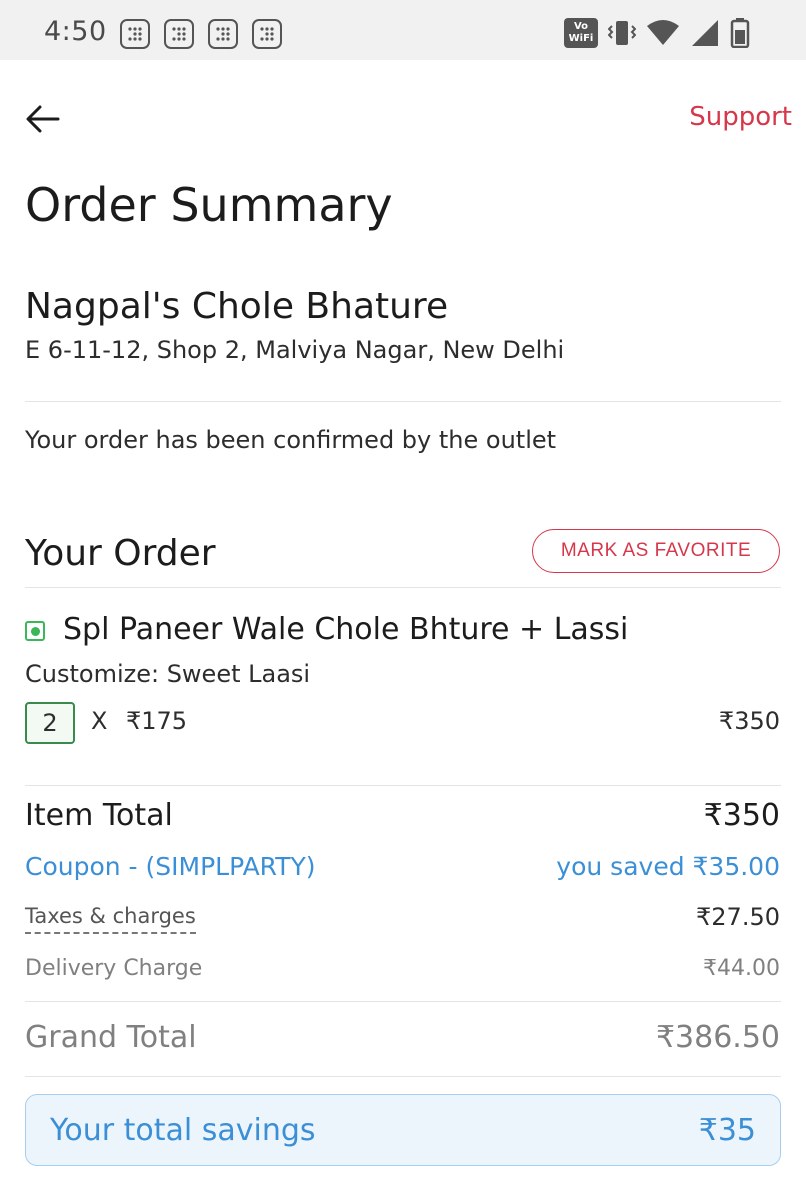  I want to click on grand-total-label: Grand Total, so click(111, 1037).